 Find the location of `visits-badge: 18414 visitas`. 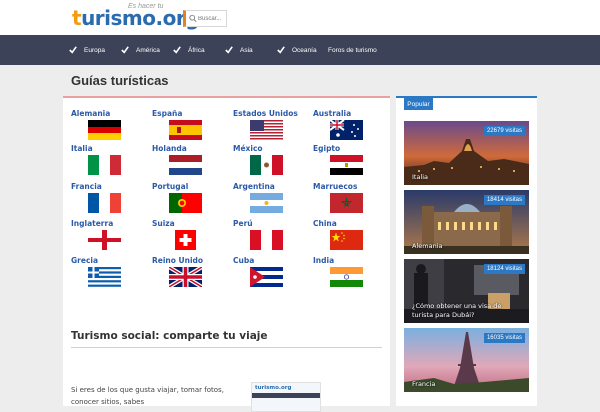

visits-badge: 18414 visitas is located at coordinates (504, 200).